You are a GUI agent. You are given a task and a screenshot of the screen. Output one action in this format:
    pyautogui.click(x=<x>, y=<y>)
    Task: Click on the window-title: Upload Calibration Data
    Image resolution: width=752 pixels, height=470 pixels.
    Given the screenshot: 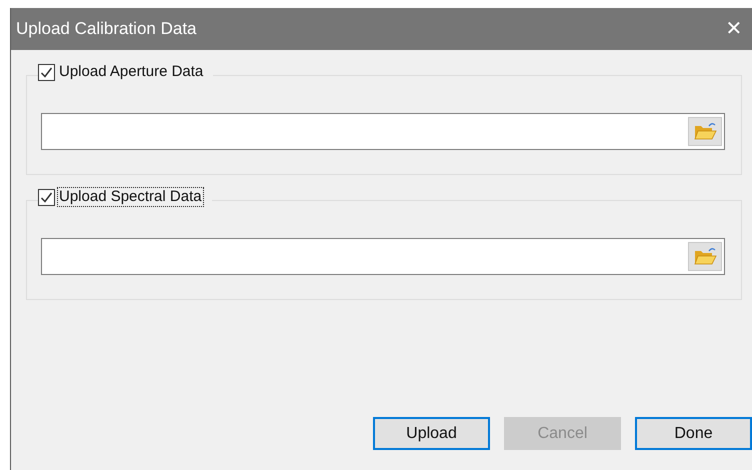 What is the action you would take?
    pyautogui.click(x=106, y=29)
    